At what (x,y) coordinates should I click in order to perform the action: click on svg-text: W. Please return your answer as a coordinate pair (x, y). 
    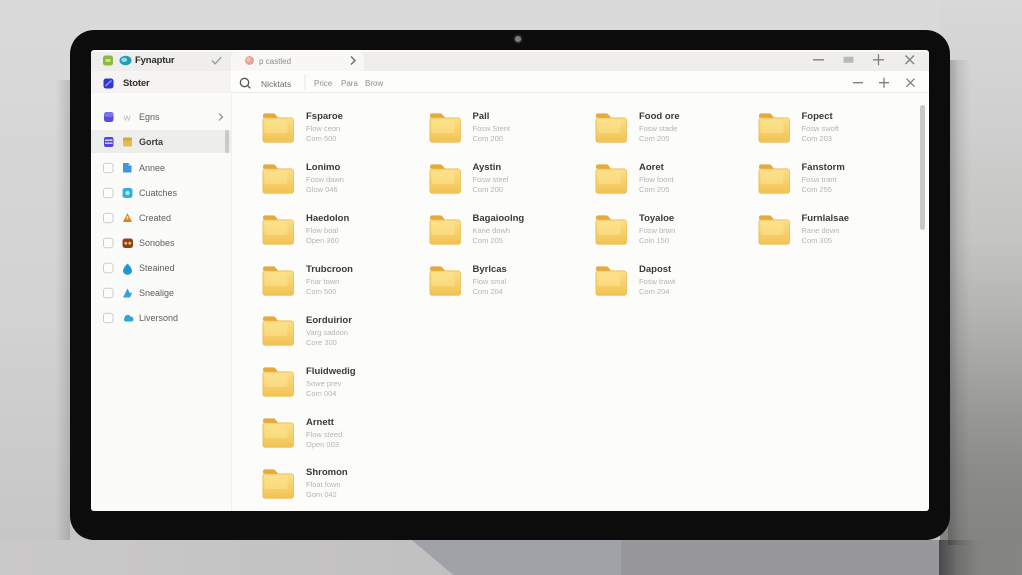
    Looking at the image, I should click on (128, 118).